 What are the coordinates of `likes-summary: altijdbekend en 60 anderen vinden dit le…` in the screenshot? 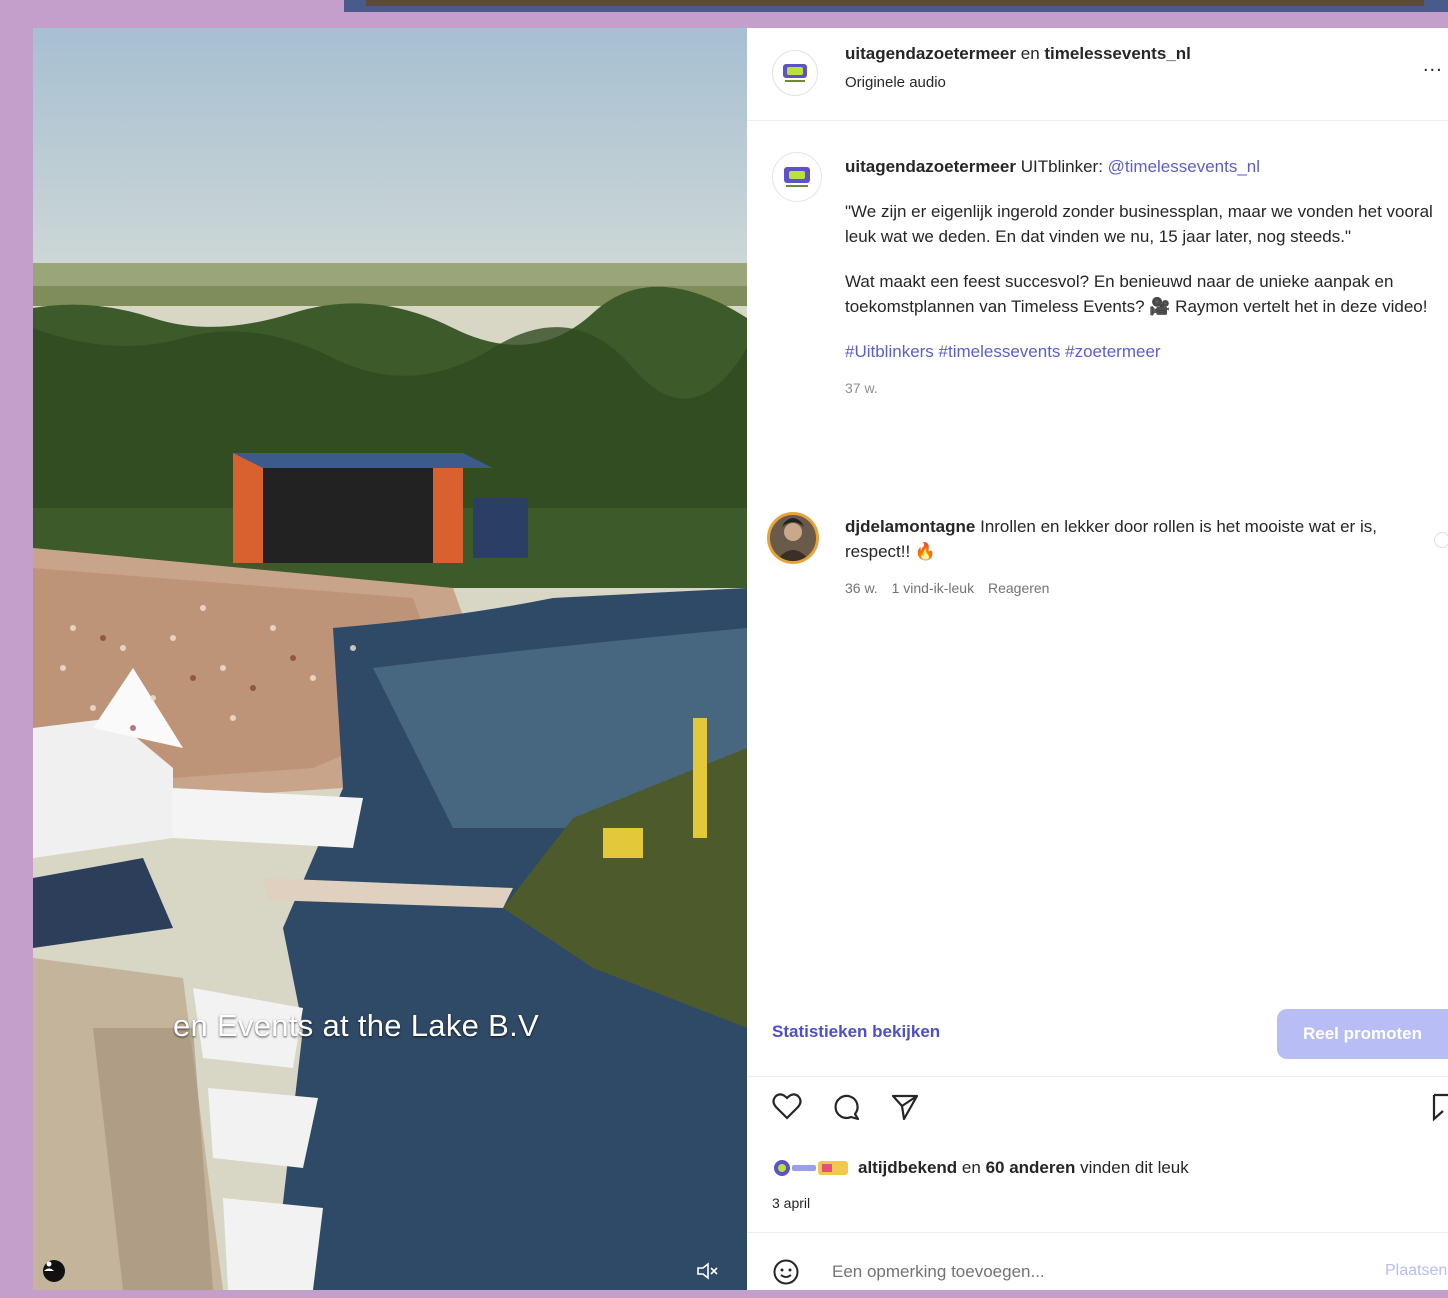 It's located at (980, 1168).